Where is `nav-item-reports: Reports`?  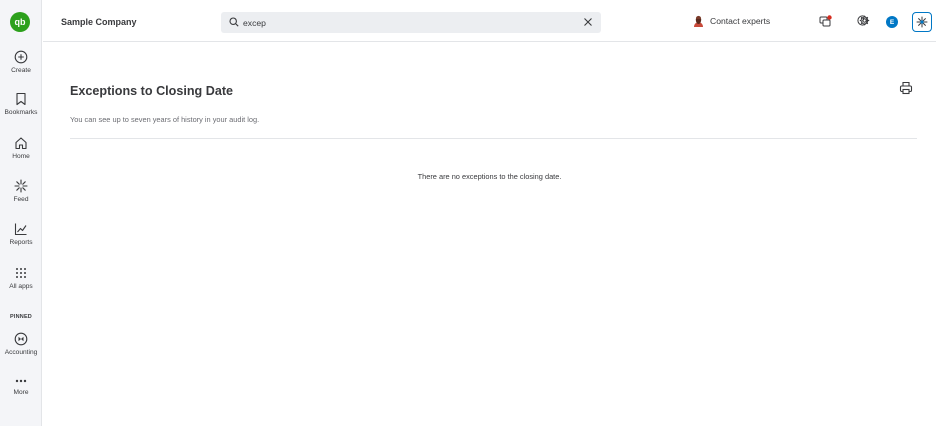 nav-item-reports: Reports is located at coordinates (21, 234).